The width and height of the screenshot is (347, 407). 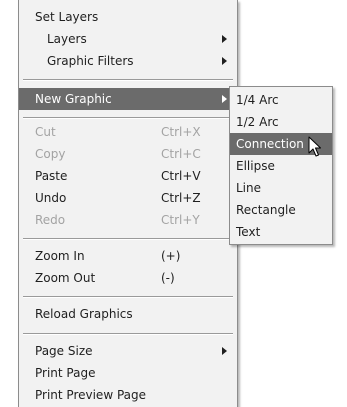 I want to click on menu-item-label: Page Size, so click(x=64, y=351).